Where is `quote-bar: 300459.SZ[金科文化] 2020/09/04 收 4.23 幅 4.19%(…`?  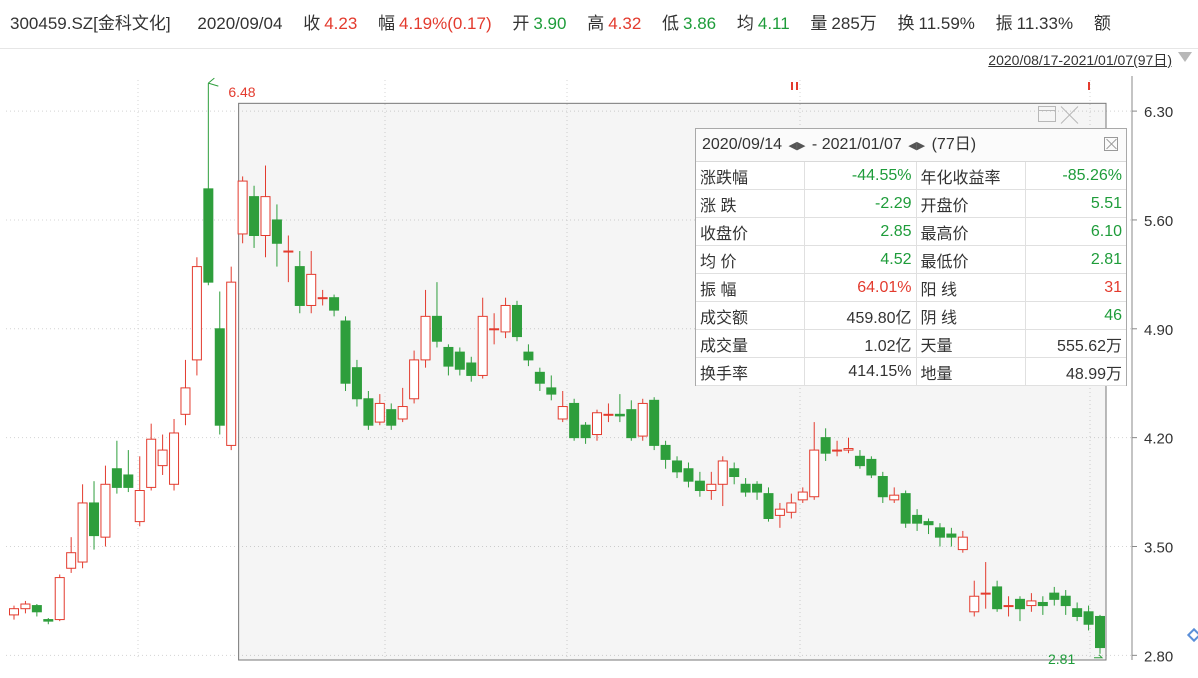
quote-bar: 300459.SZ[金科文化] 2020/09/04 收 4.23 幅 4.19%(… is located at coordinates (599, 24).